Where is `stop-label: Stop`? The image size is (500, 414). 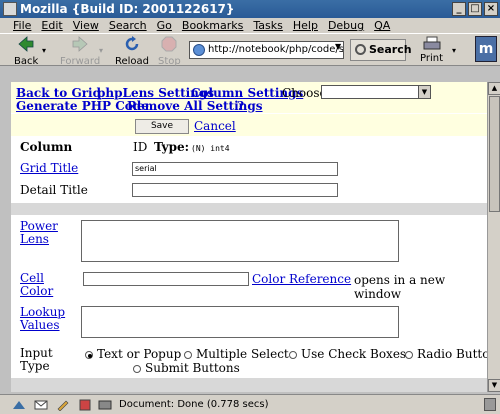 stop-label: Stop is located at coordinates (169, 61).